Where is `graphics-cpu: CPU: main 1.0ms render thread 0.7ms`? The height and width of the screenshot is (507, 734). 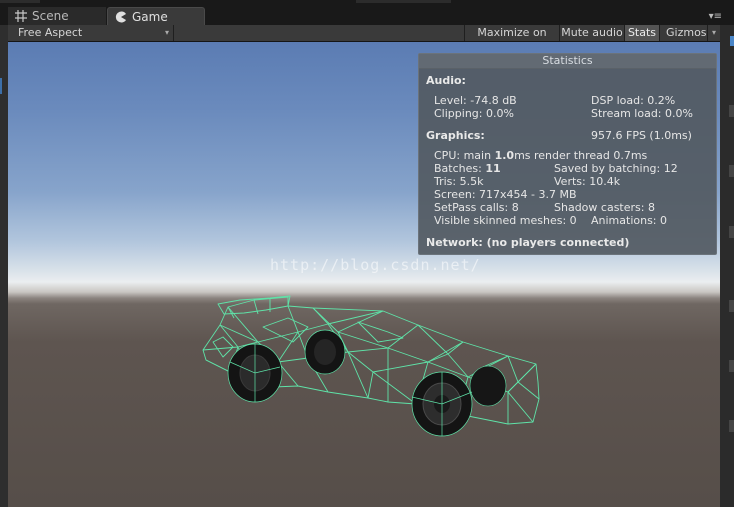
graphics-cpu: CPU: main 1.0ms render thread 0.7ms is located at coordinates (540, 155).